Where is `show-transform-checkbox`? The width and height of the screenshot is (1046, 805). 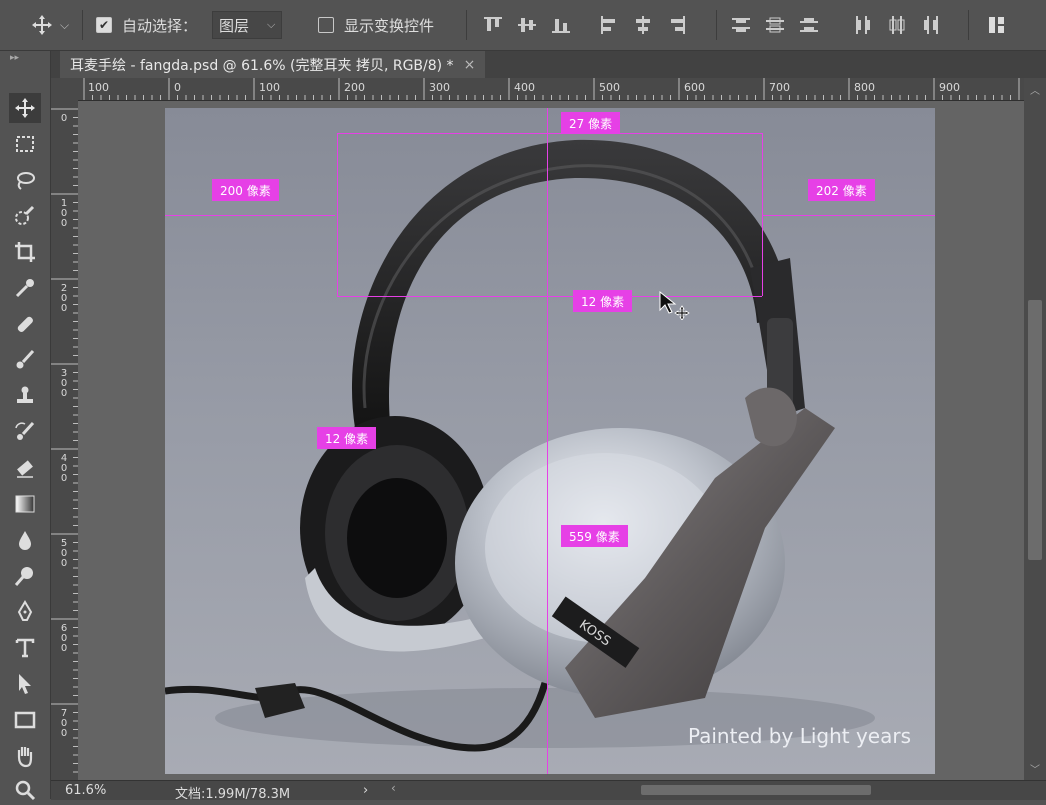 show-transform-checkbox is located at coordinates (326, 25).